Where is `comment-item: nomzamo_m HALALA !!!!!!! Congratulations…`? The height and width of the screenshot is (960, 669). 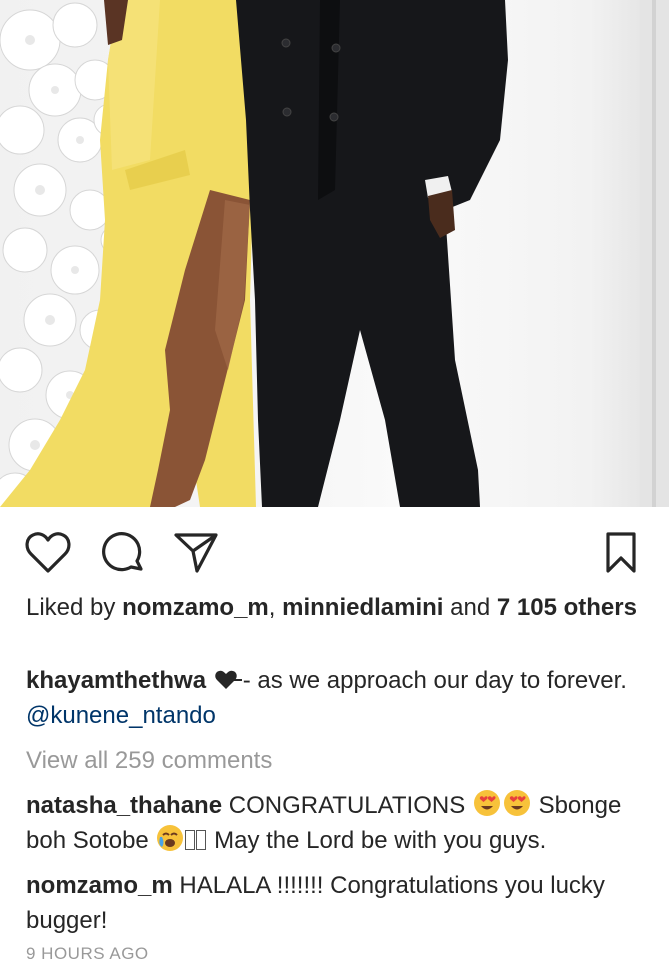 comment-item: nomzamo_m HALALA !!!!!!! Congratulations… is located at coordinates (336, 903).